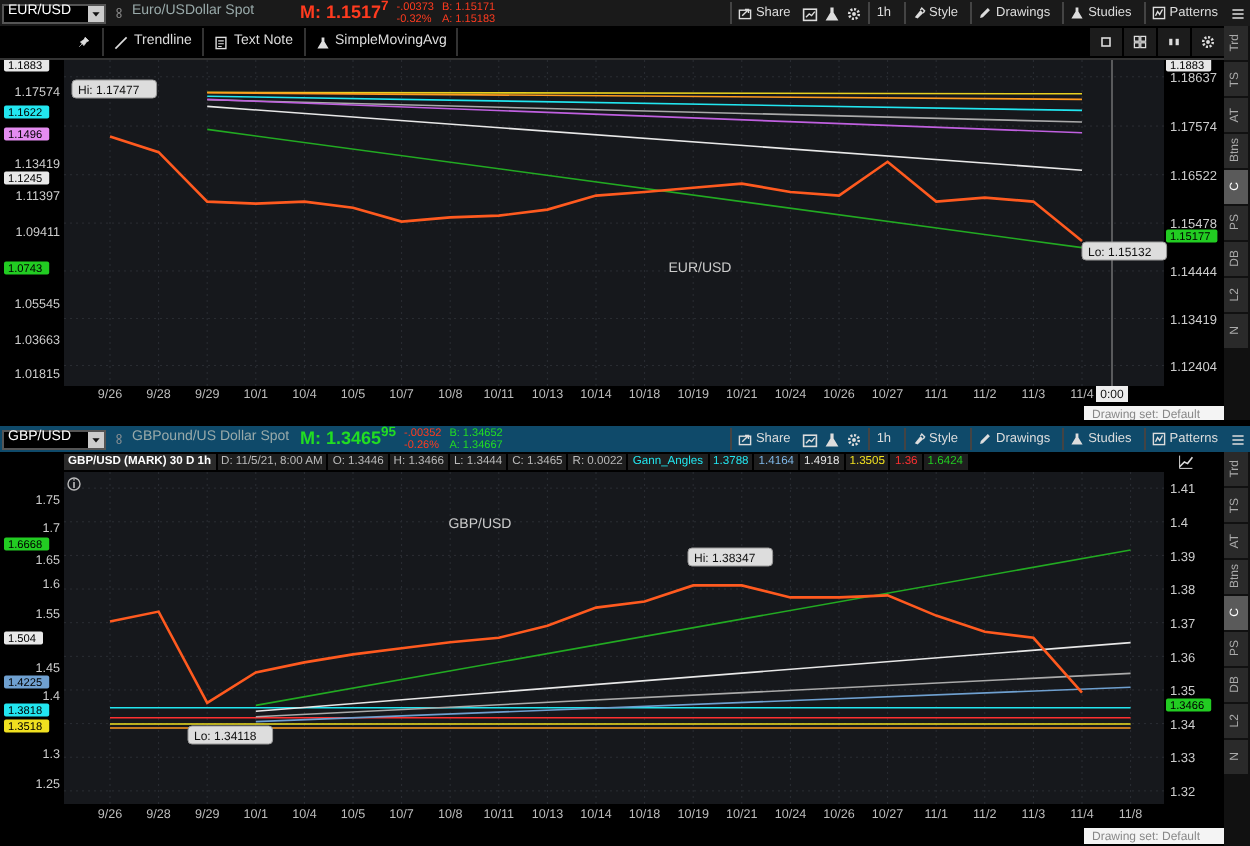 This screenshot has width=1250, height=846. I want to click on line-icon, so click(121, 42).